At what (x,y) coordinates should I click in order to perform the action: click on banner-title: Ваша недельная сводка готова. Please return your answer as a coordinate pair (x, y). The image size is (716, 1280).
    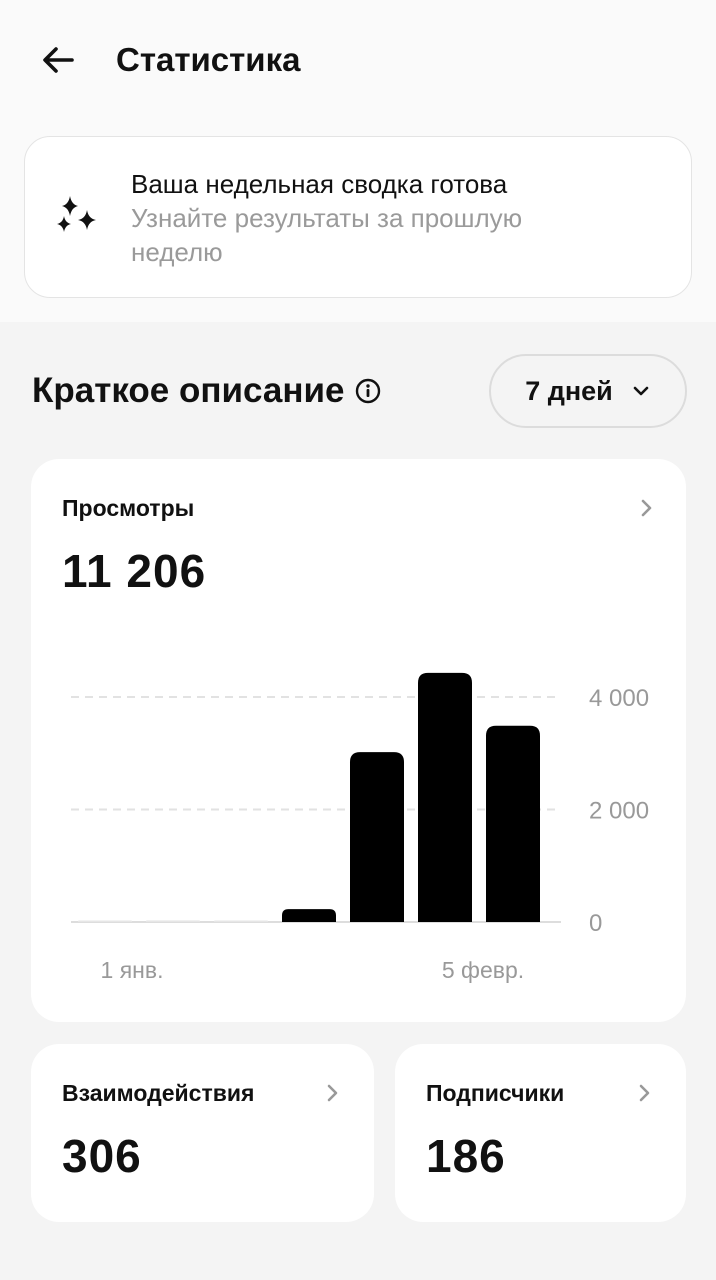
    Looking at the image, I should click on (319, 184).